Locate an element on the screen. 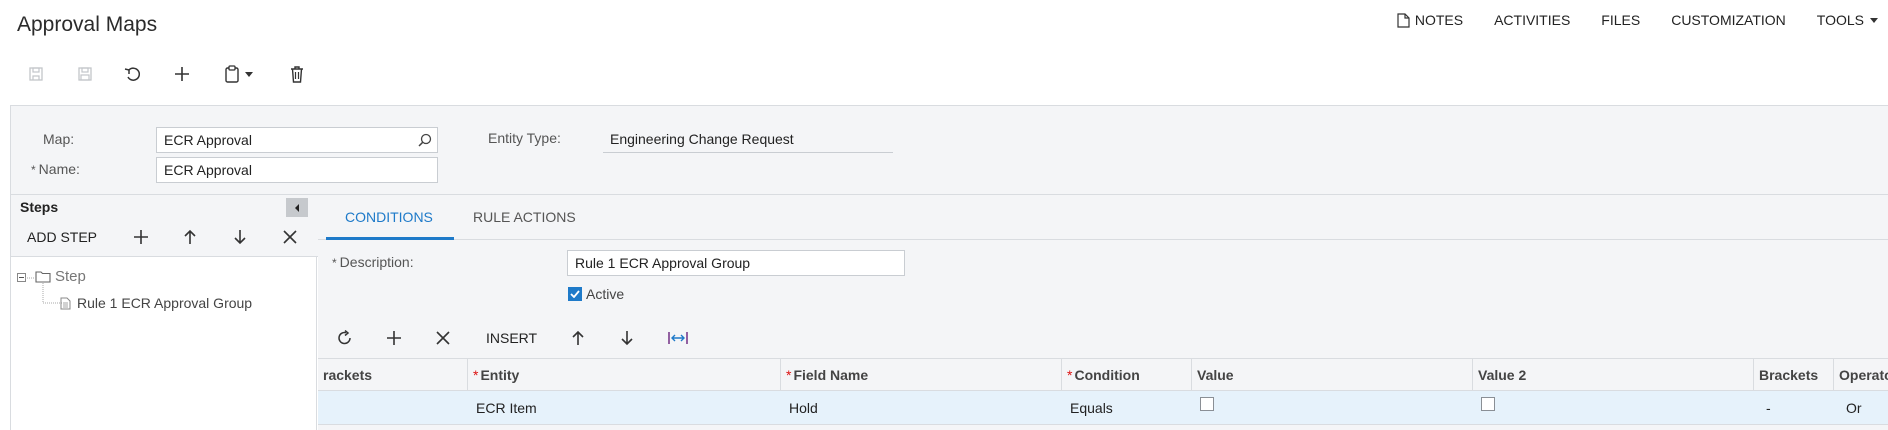 The width and height of the screenshot is (1888, 430). add-step-button: ADD STEP is located at coordinates (62, 237).